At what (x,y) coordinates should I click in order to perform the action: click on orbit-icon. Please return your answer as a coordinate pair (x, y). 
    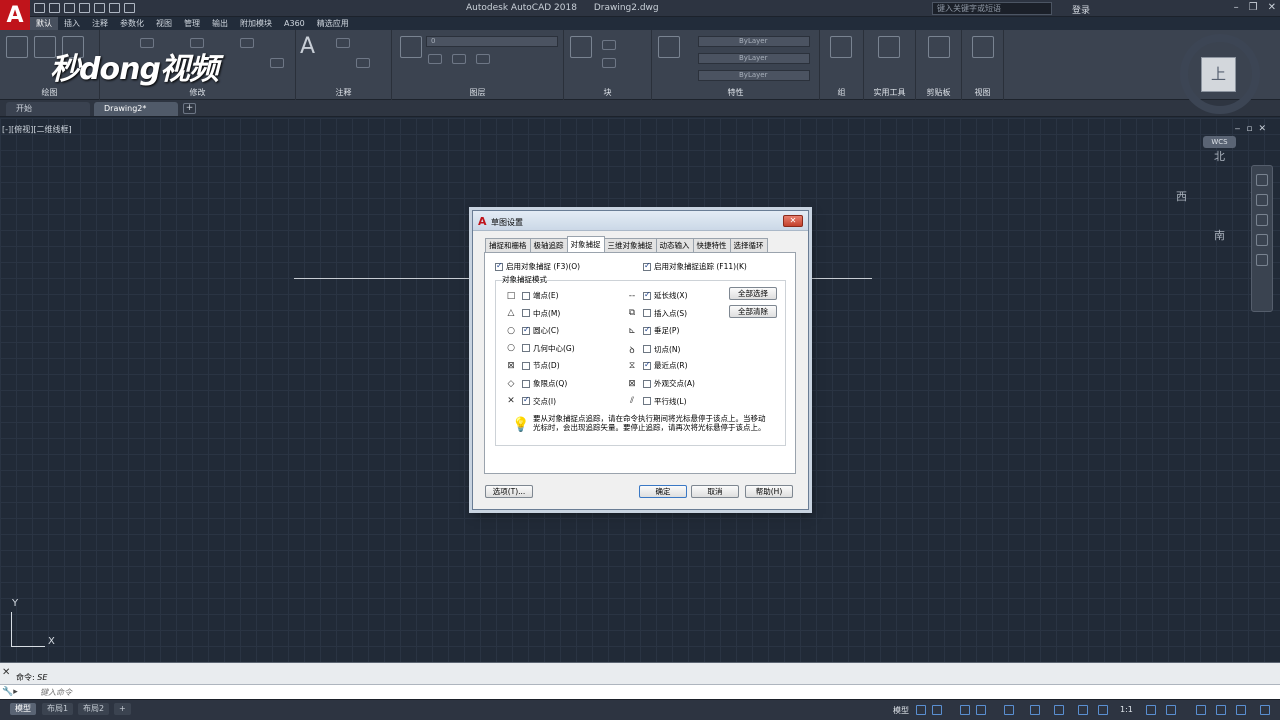
    Looking at the image, I should click on (1262, 240).